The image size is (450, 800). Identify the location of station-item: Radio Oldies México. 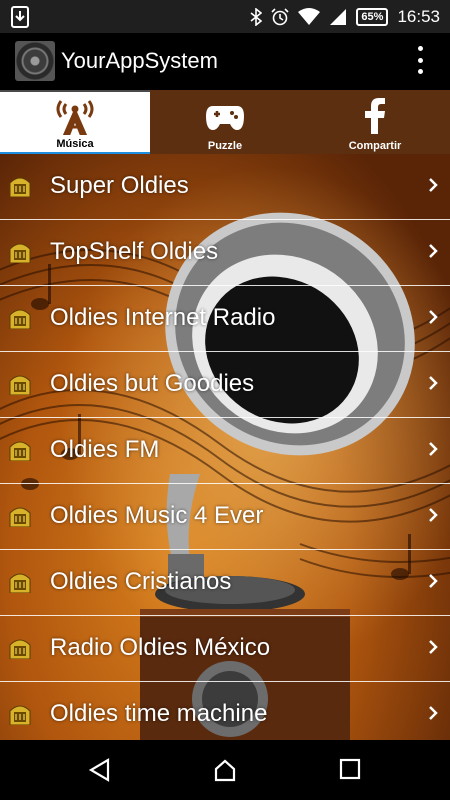
(225, 649).